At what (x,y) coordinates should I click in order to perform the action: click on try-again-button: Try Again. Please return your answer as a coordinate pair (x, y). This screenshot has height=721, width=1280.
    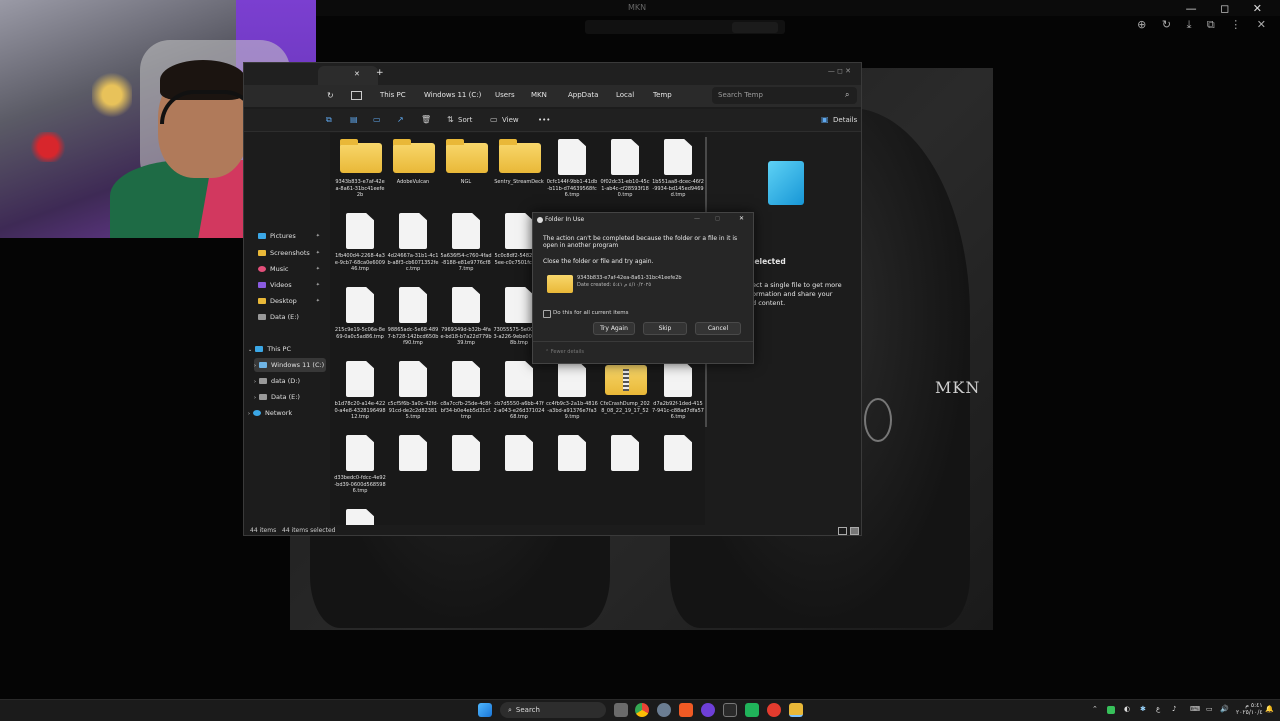
    Looking at the image, I should click on (614, 328).